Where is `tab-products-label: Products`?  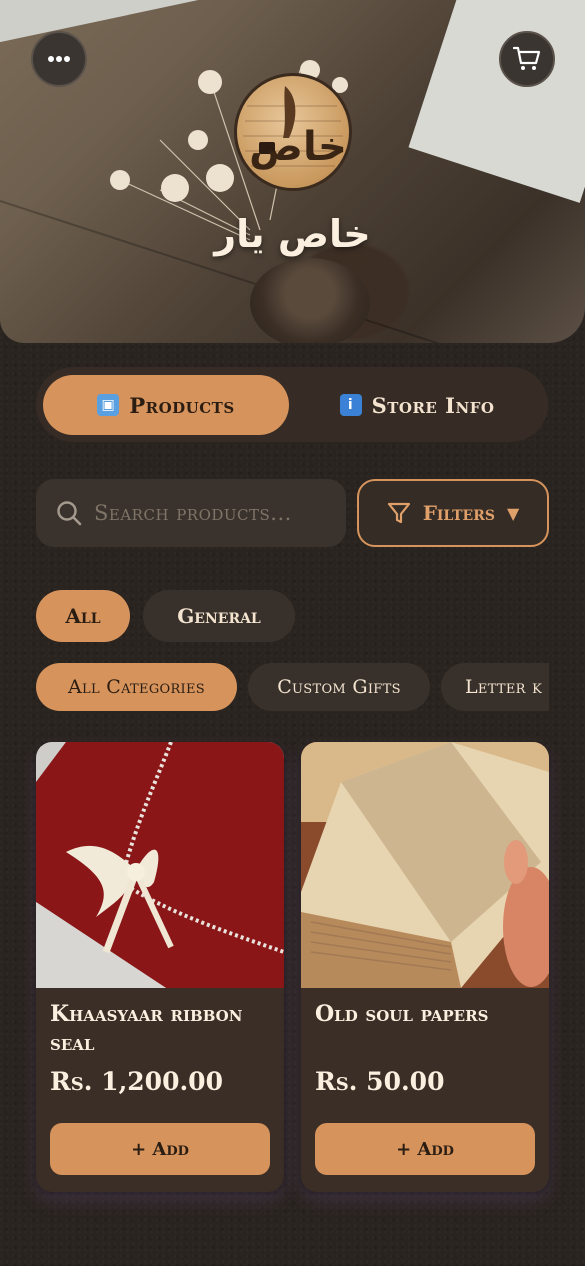 tab-products-label: Products is located at coordinates (182, 405).